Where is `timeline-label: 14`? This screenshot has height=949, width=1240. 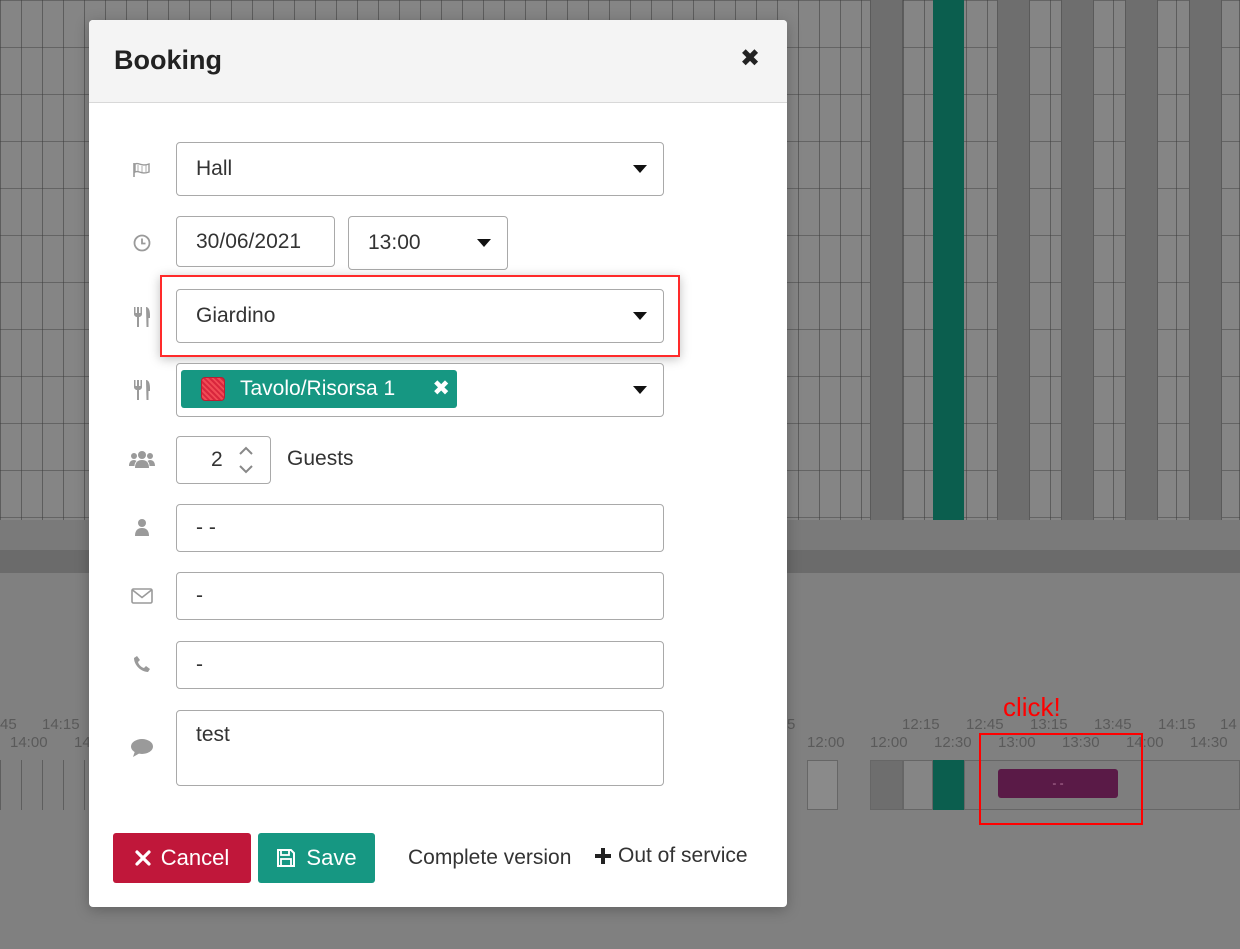
timeline-label: 14 is located at coordinates (1228, 724).